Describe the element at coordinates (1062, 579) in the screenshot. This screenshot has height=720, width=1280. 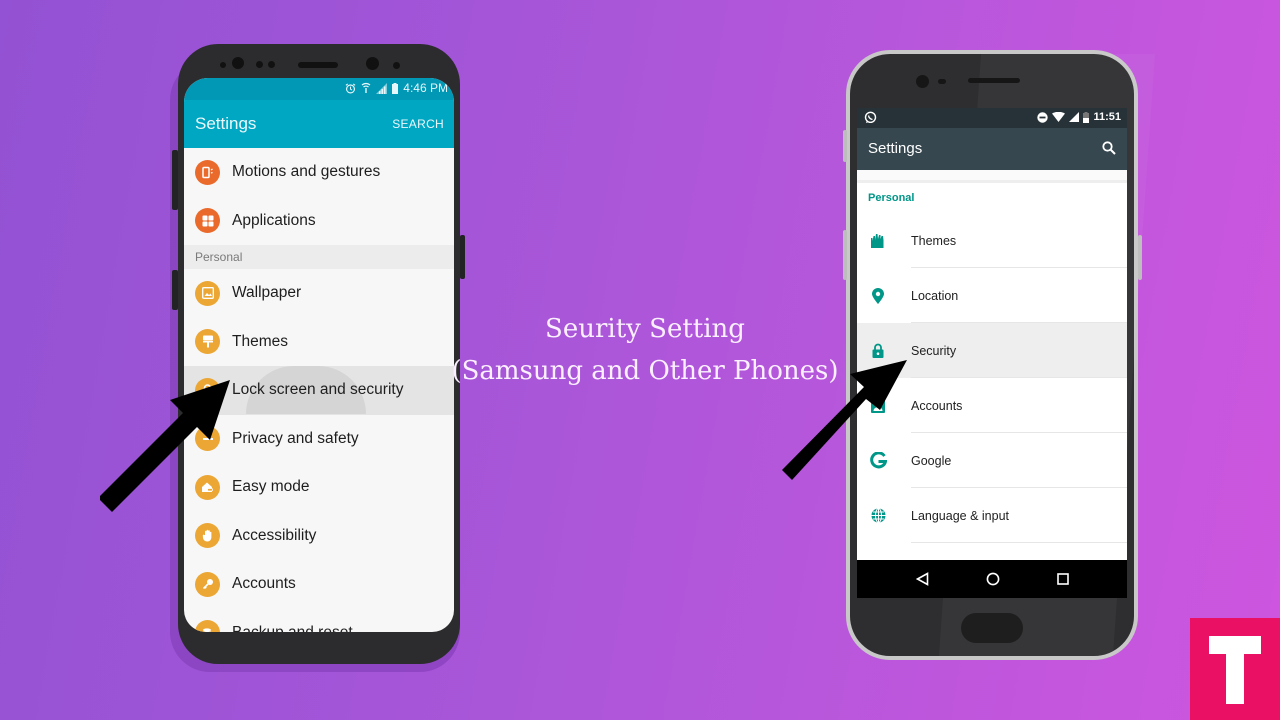
I see `recents-icon` at that location.